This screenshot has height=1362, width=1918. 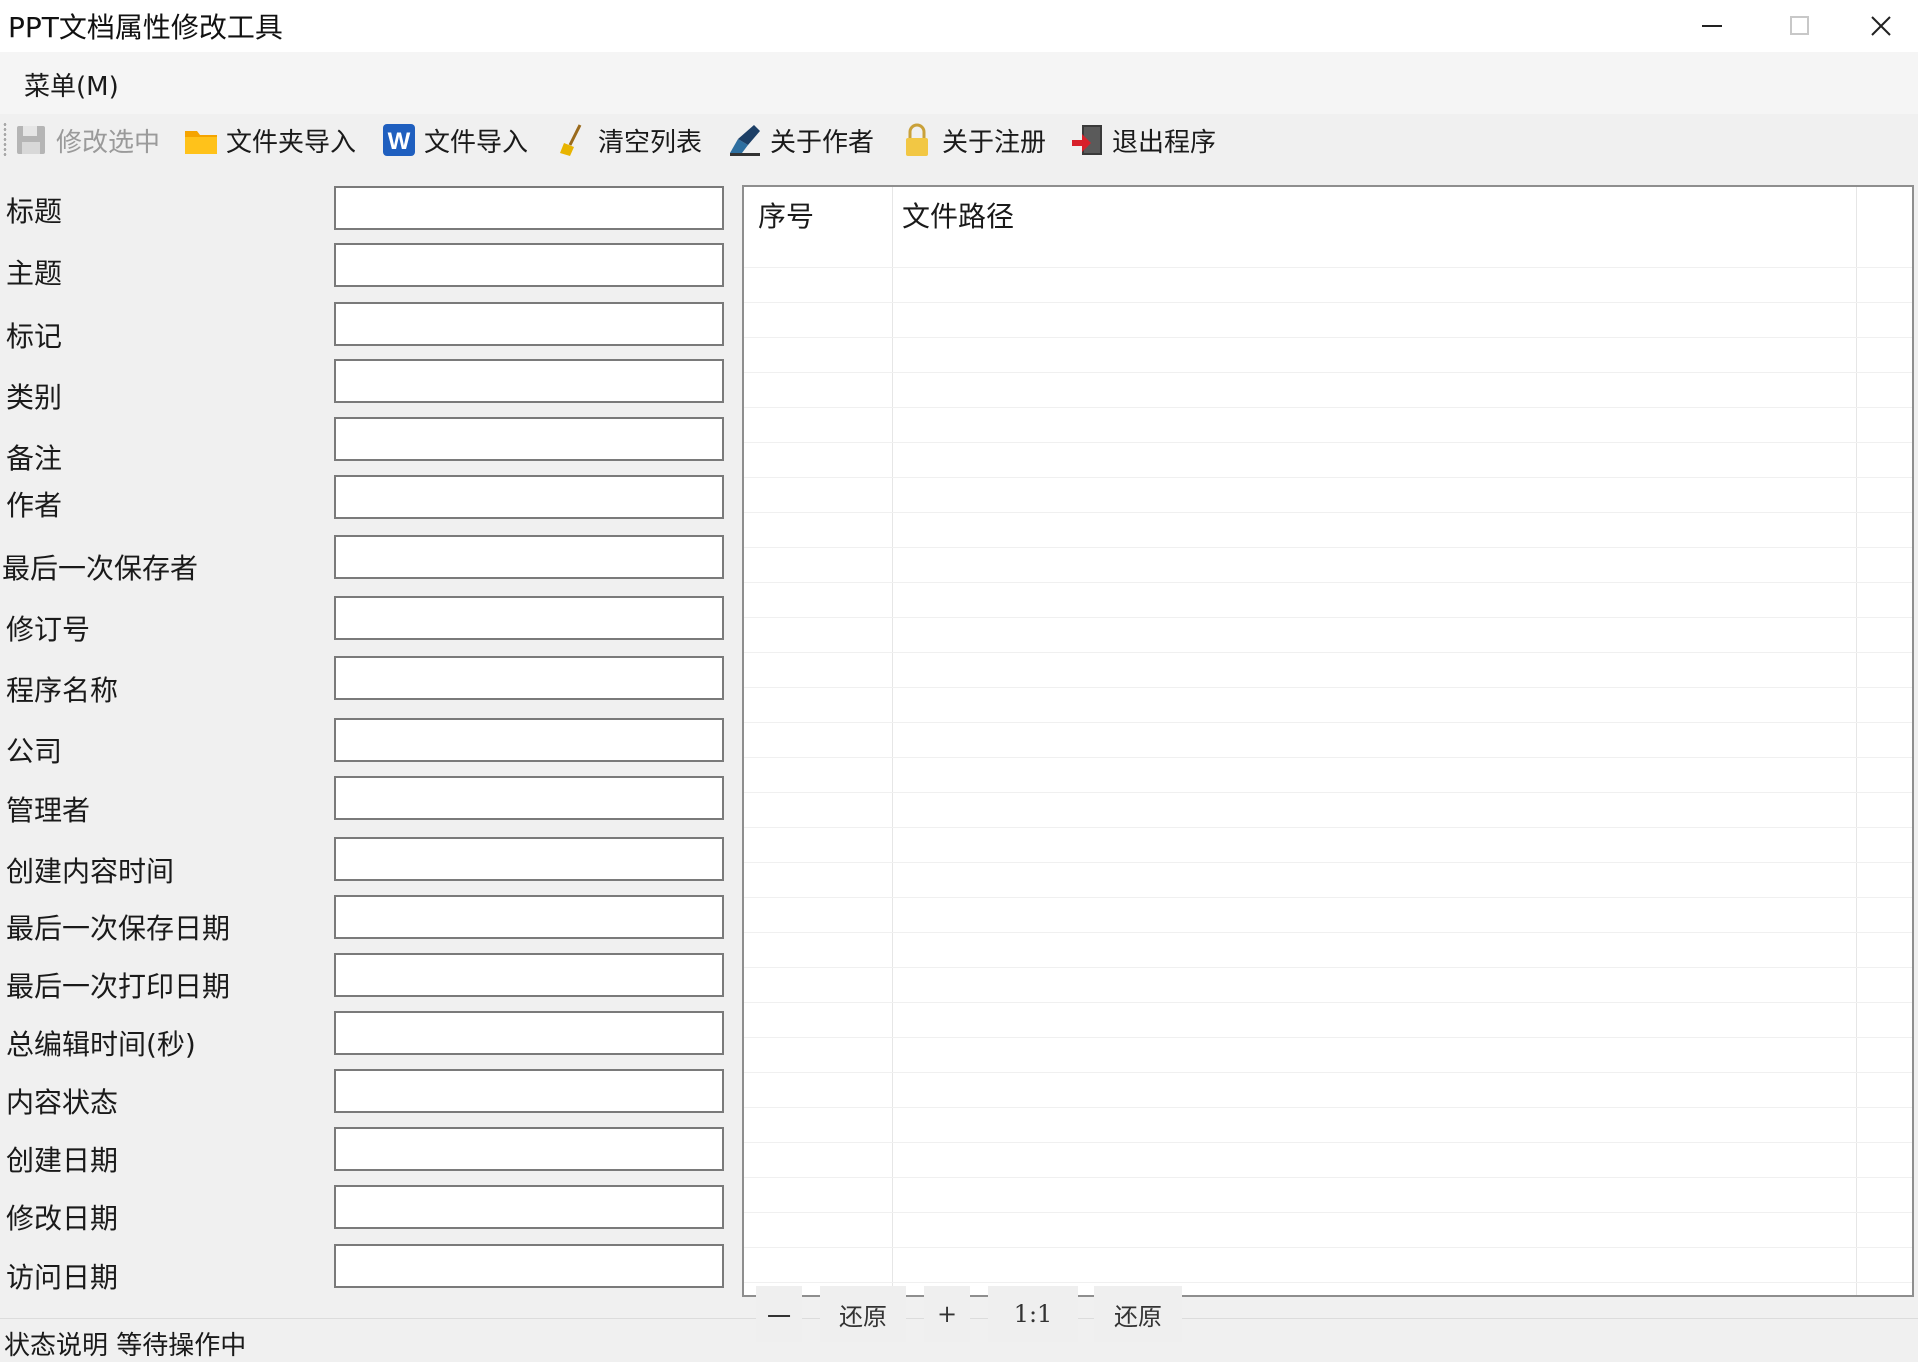 What do you see at coordinates (101, 1044) in the screenshot?
I see `field-label-total-edit-time: 总编辑时间(秒)` at bounding box center [101, 1044].